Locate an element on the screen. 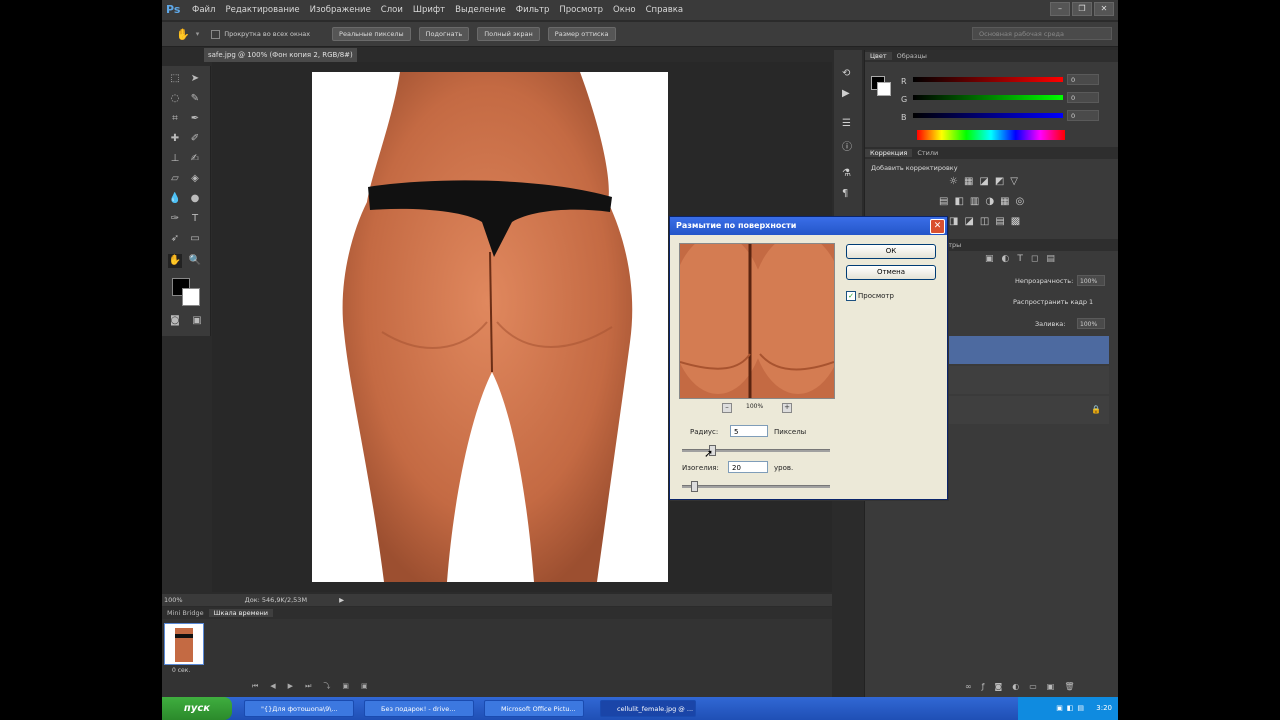 The image size is (1280, 720). adjustment-icons-row3: ◨◪◫▤▩ is located at coordinates (987, 221).